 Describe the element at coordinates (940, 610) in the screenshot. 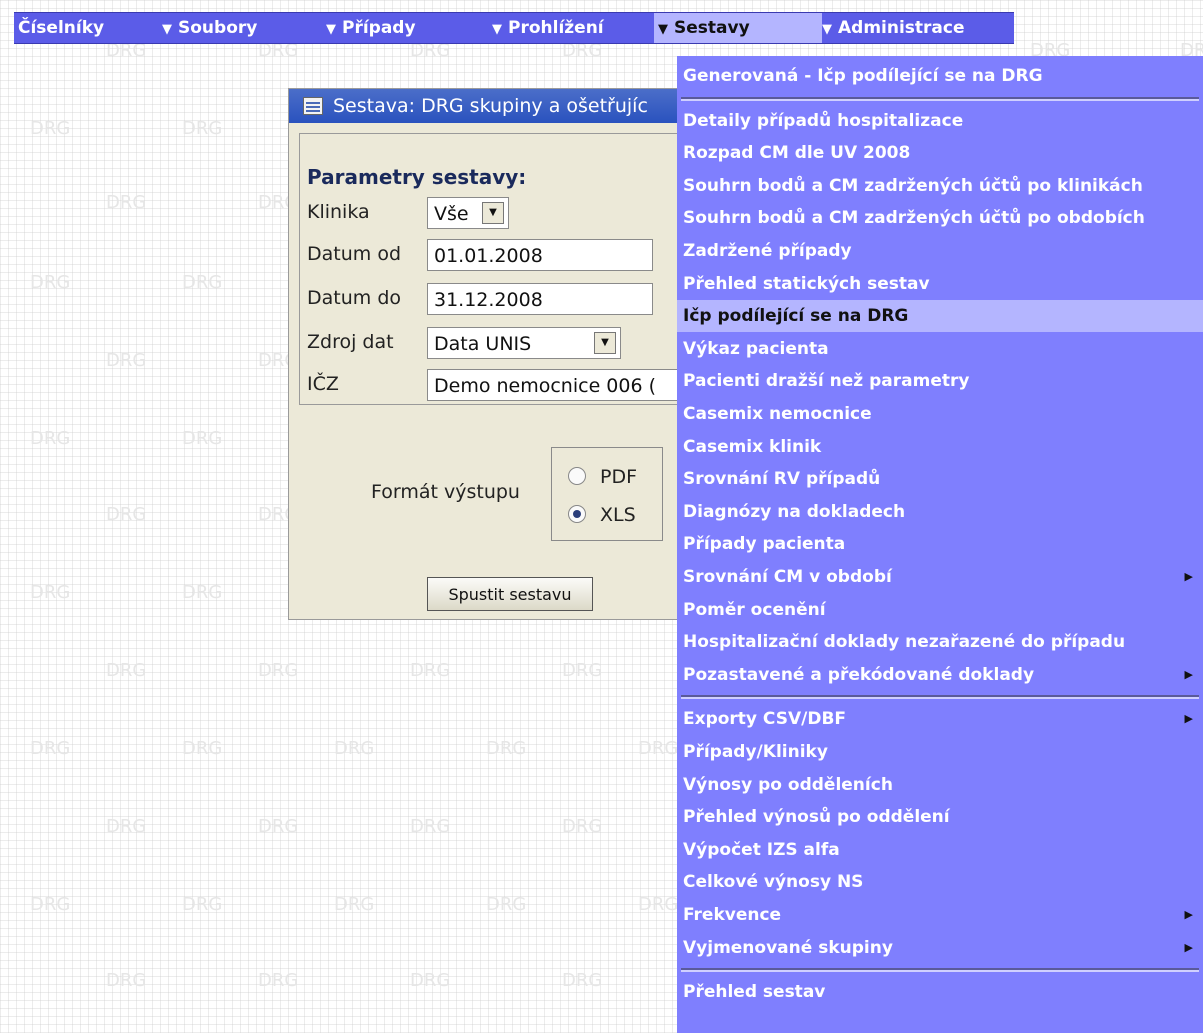

I see `report-menu-item: Poměr ocenění` at that location.